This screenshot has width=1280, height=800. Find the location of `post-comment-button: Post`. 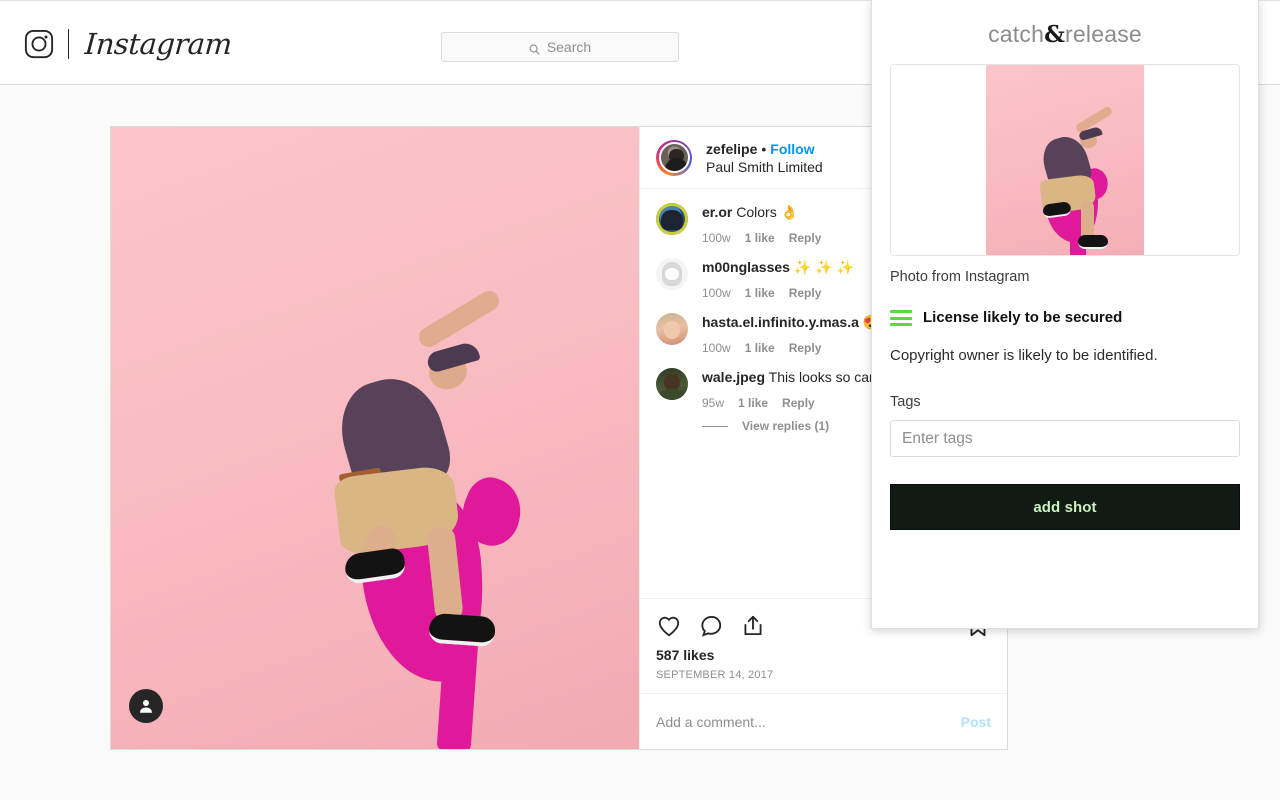

post-comment-button: Post is located at coordinates (976, 722).